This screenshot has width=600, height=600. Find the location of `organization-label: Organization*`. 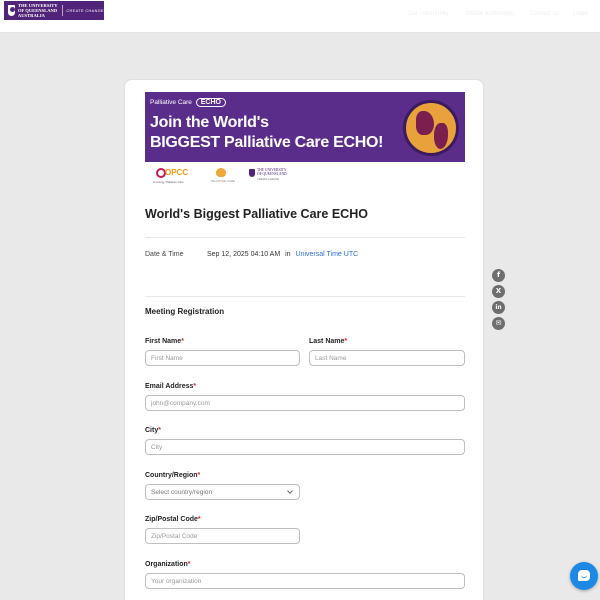

organization-label: Organization* is located at coordinates (168, 564).